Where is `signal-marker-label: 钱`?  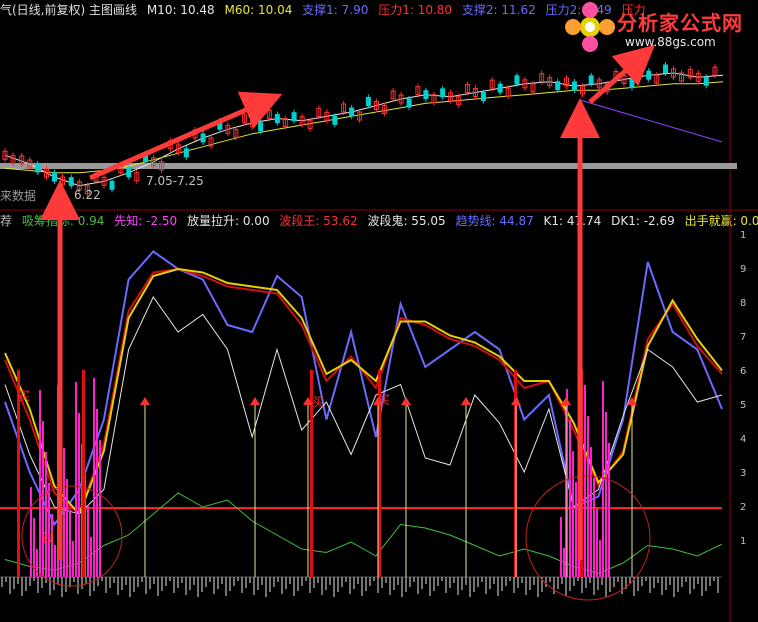 signal-marker-label: 钱 is located at coordinates (48, 537).